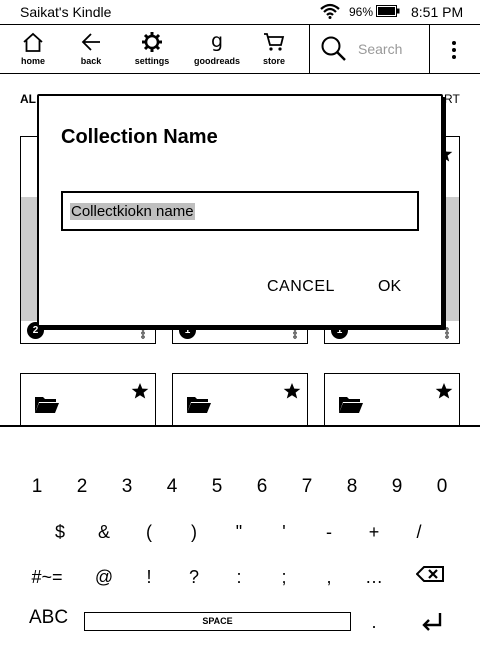  I want to click on clock: 8:51 PM, so click(437, 12).